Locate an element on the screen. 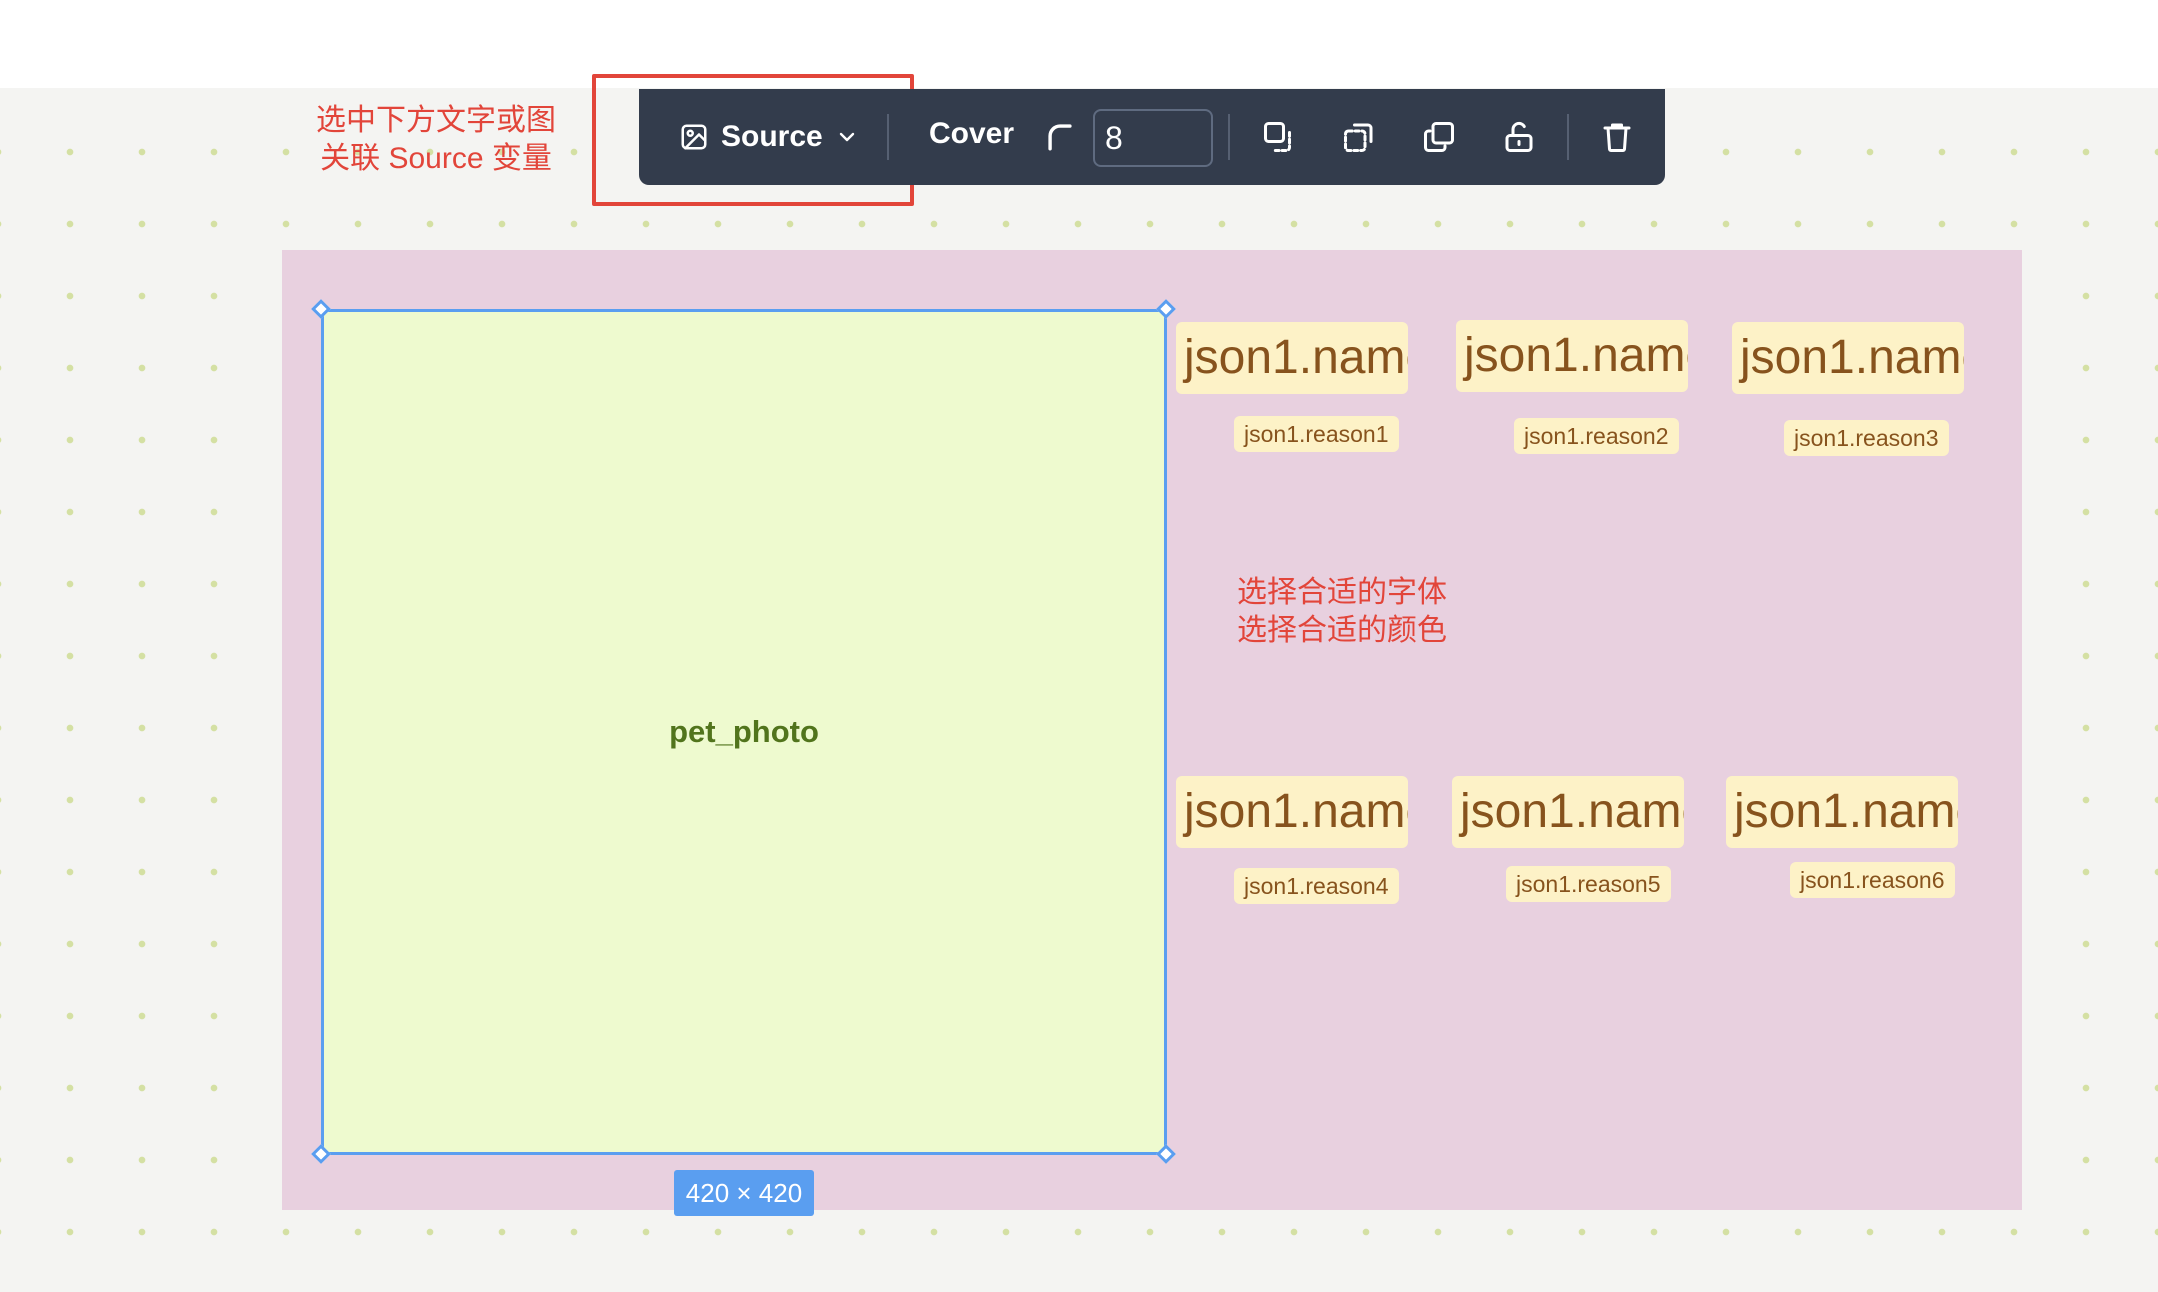 The height and width of the screenshot is (1292, 2158). unlock-icon is located at coordinates (1519, 137).